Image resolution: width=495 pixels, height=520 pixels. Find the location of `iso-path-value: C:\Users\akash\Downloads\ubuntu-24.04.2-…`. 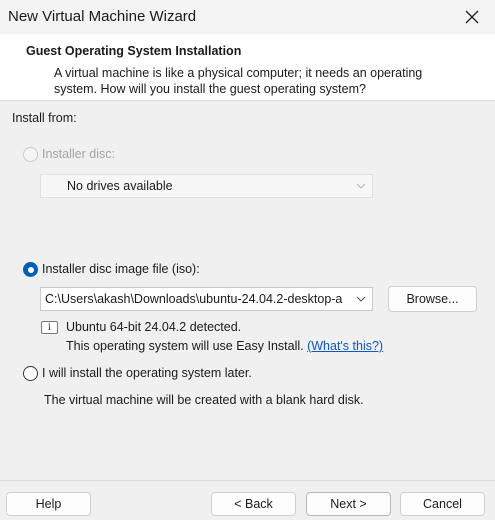

iso-path-value: C:\Users\akash\Downloads\ubuntu-24.04.2-… is located at coordinates (194, 299).